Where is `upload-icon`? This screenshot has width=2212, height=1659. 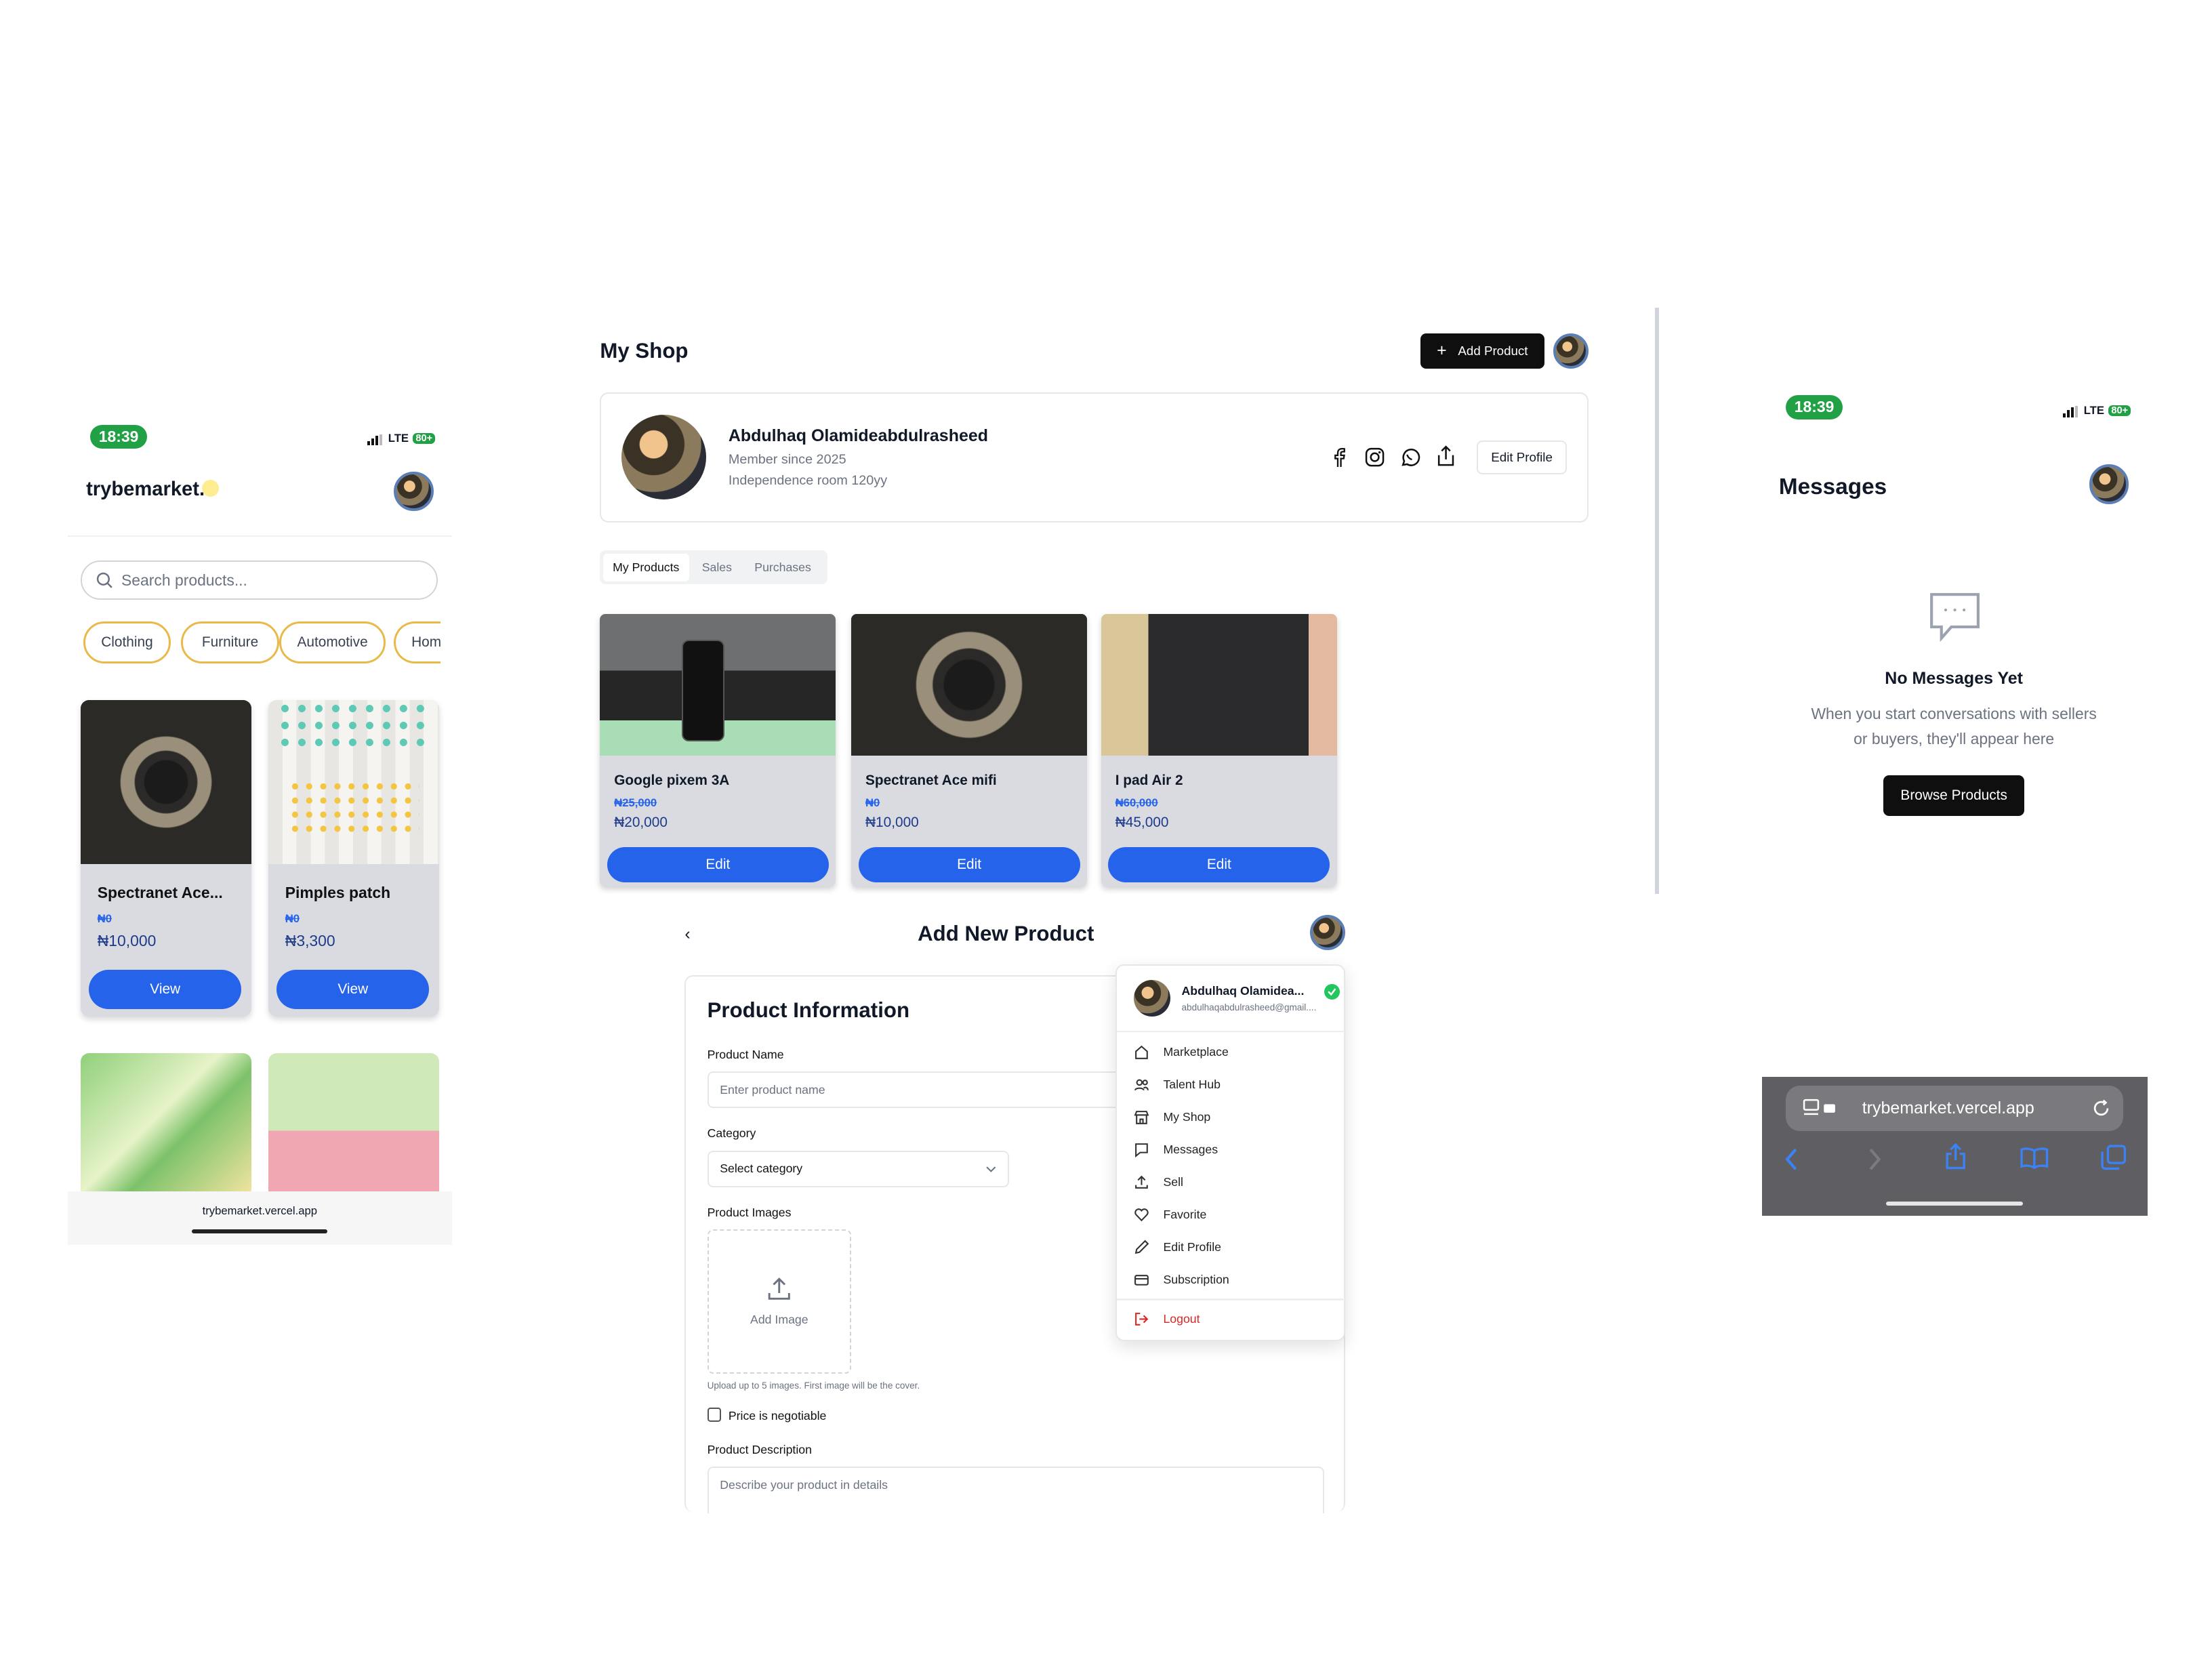 upload-icon is located at coordinates (779, 1288).